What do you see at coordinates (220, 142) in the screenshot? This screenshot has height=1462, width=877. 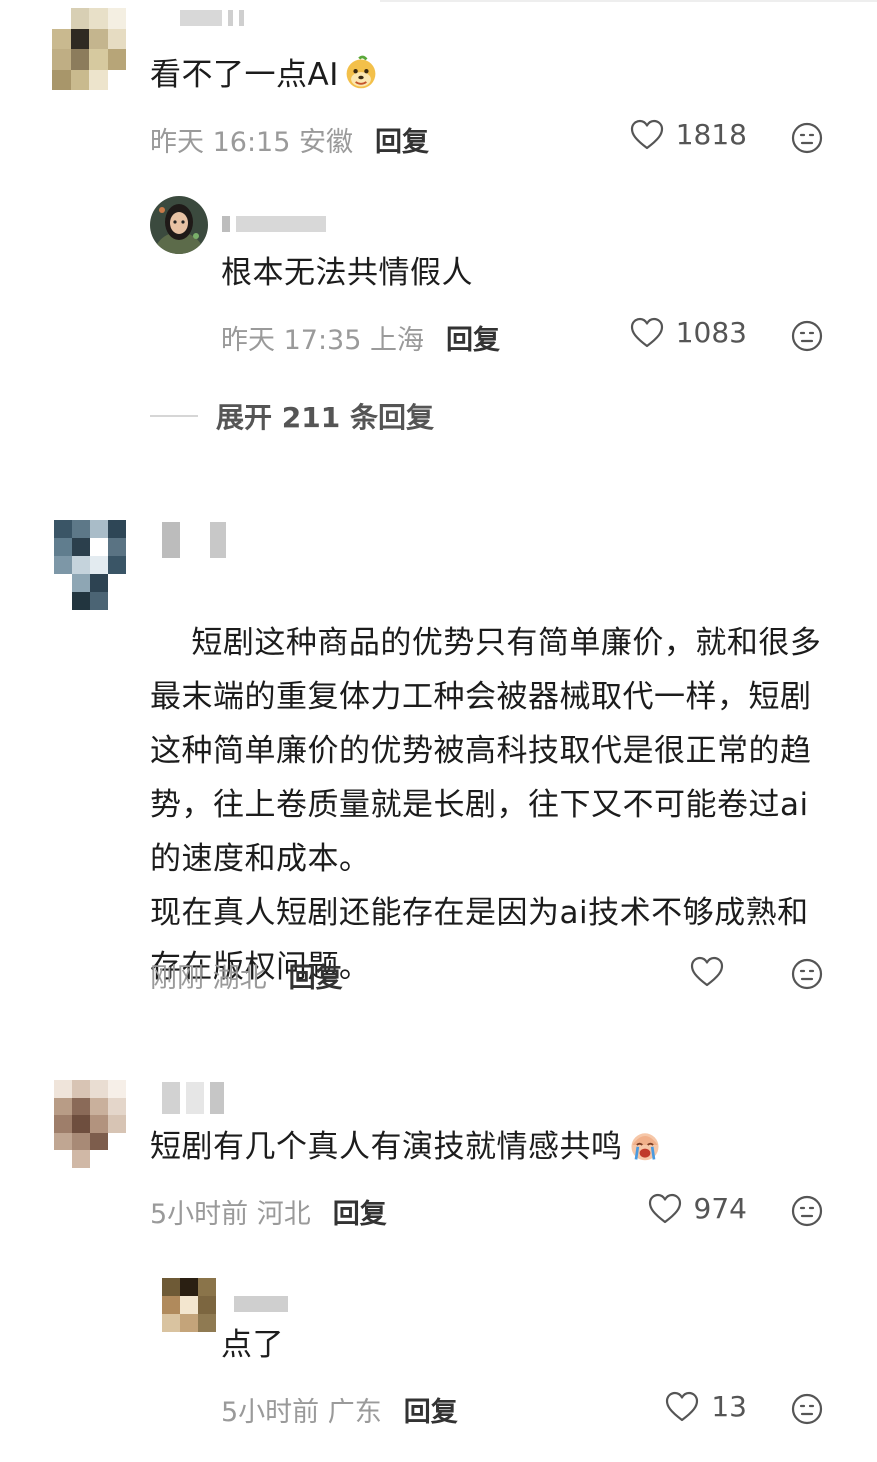 I see `timestamp: 昨天 16:15` at bounding box center [220, 142].